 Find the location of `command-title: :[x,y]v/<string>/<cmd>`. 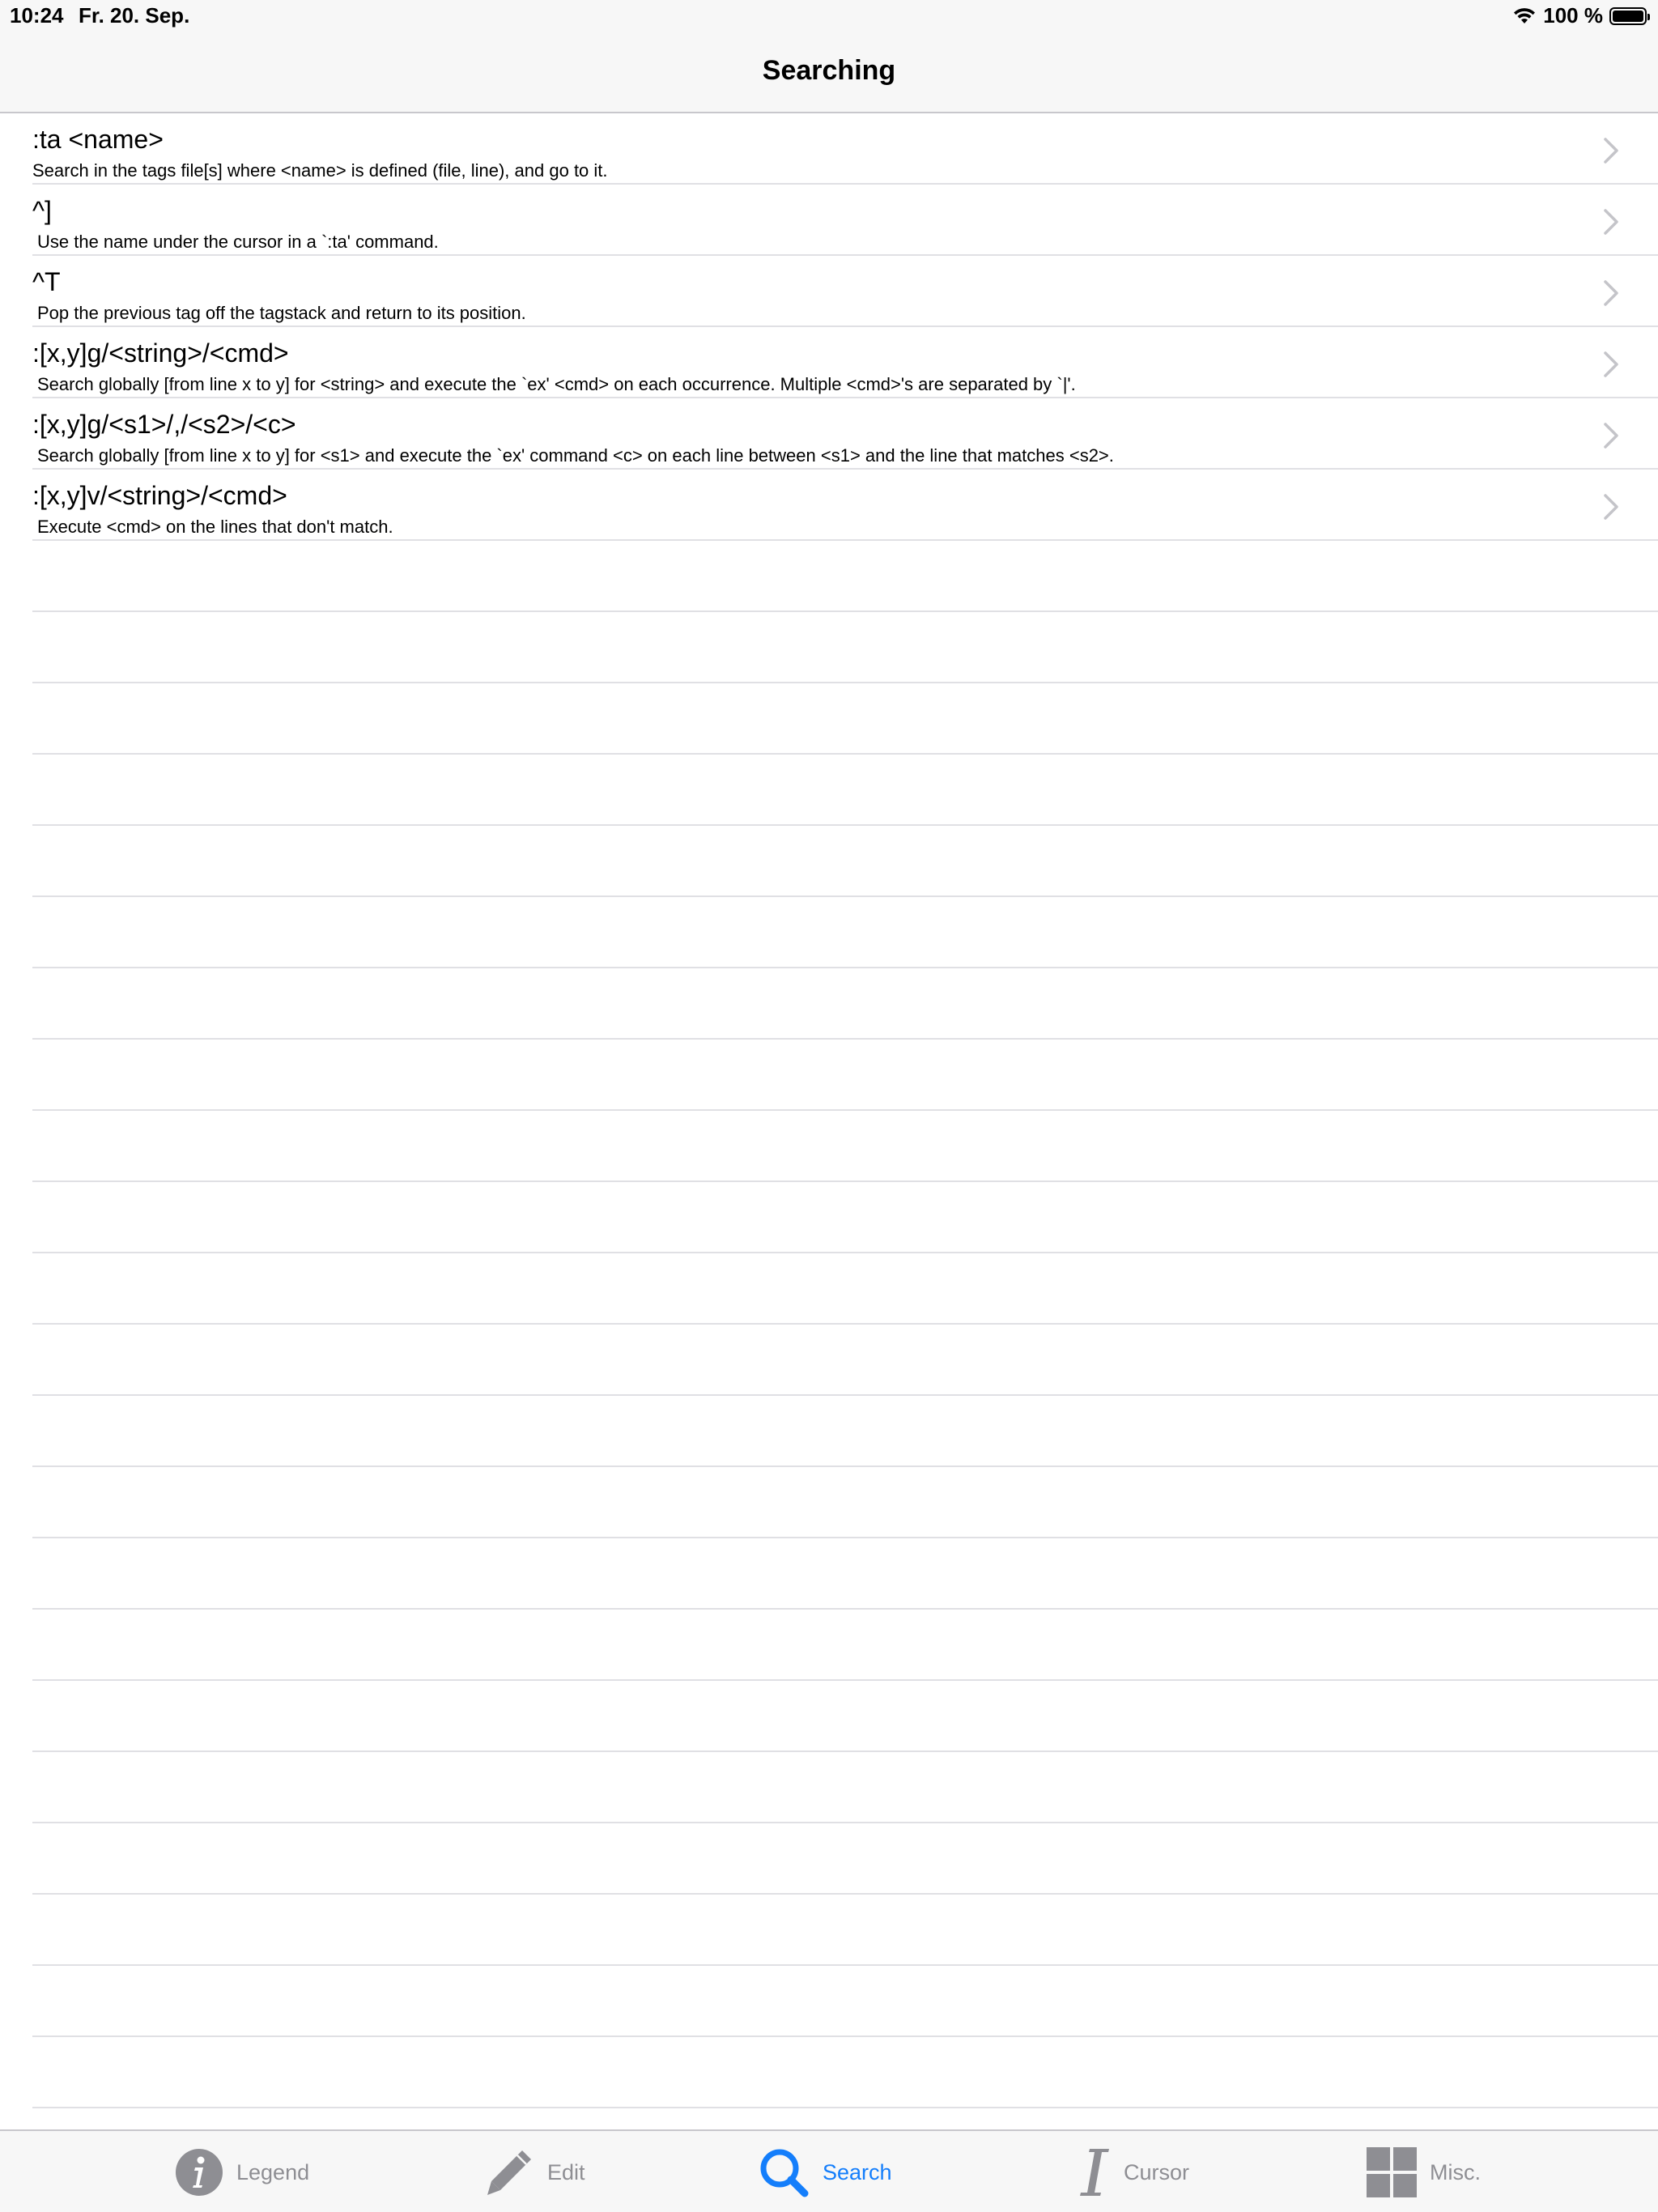

command-title: :[x,y]v/<string>/<cmd> is located at coordinates (159, 496).